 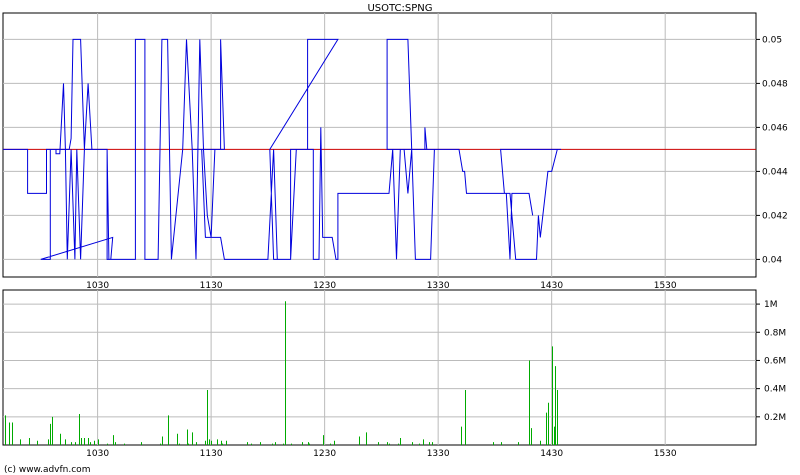 I want to click on volume-x-tick-label: 1130, so click(x=211, y=454).